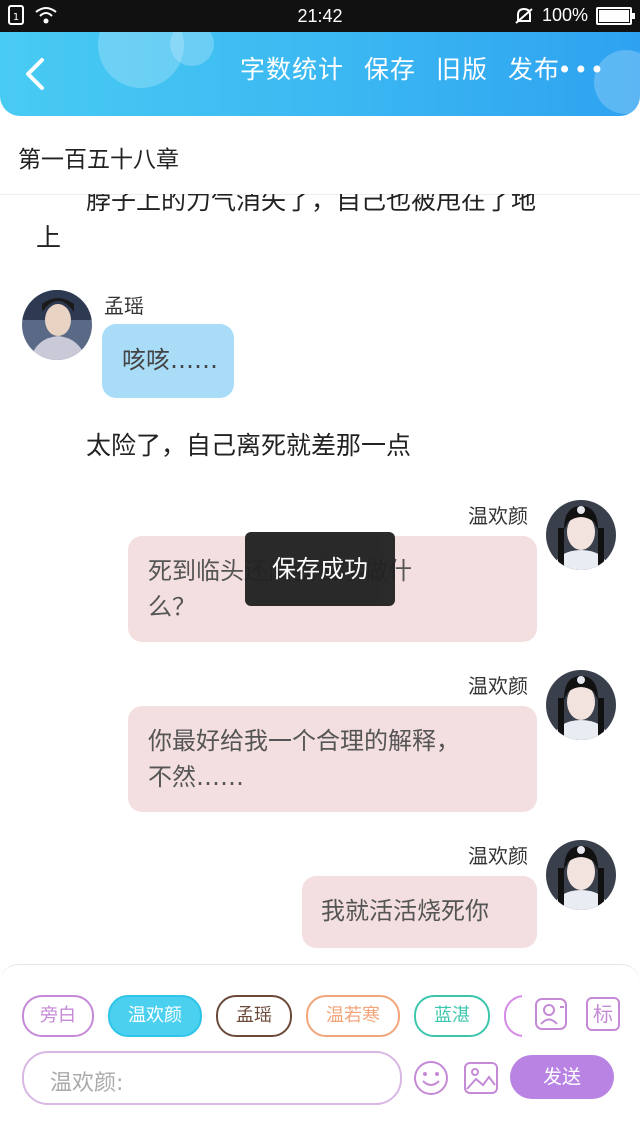 The width and height of the screenshot is (640, 1139). Describe the element at coordinates (320, 155) in the screenshot. I see `chapter-header: 第一百五十八章` at that location.